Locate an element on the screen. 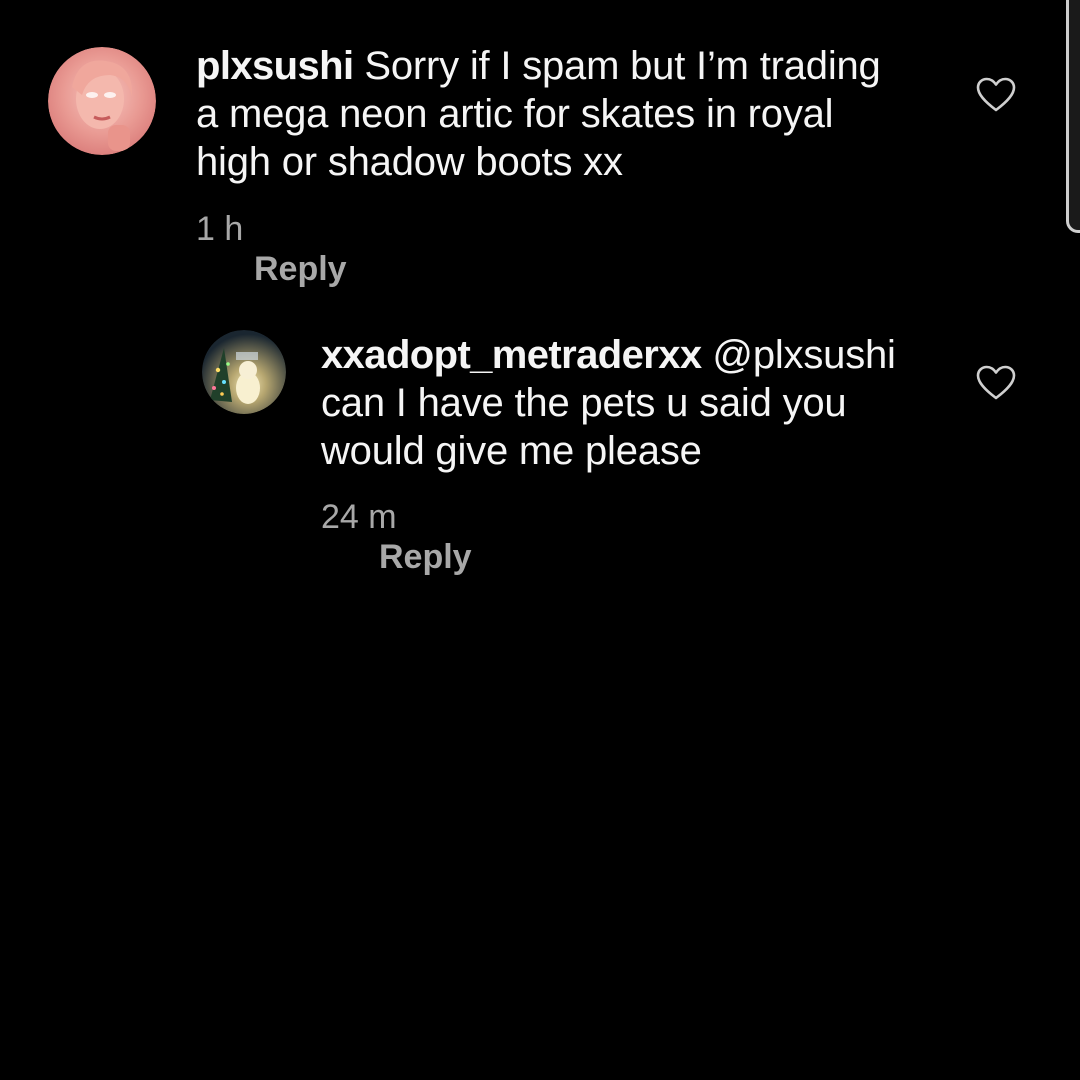 The image size is (1080, 1080). comment-text-line: would give me please is located at coordinates (511, 451).